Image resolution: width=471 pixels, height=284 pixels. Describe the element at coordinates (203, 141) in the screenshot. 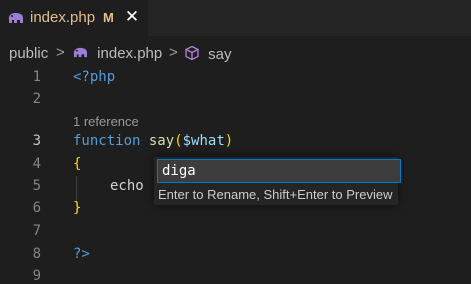

I see `param-variable: $what` at that location.